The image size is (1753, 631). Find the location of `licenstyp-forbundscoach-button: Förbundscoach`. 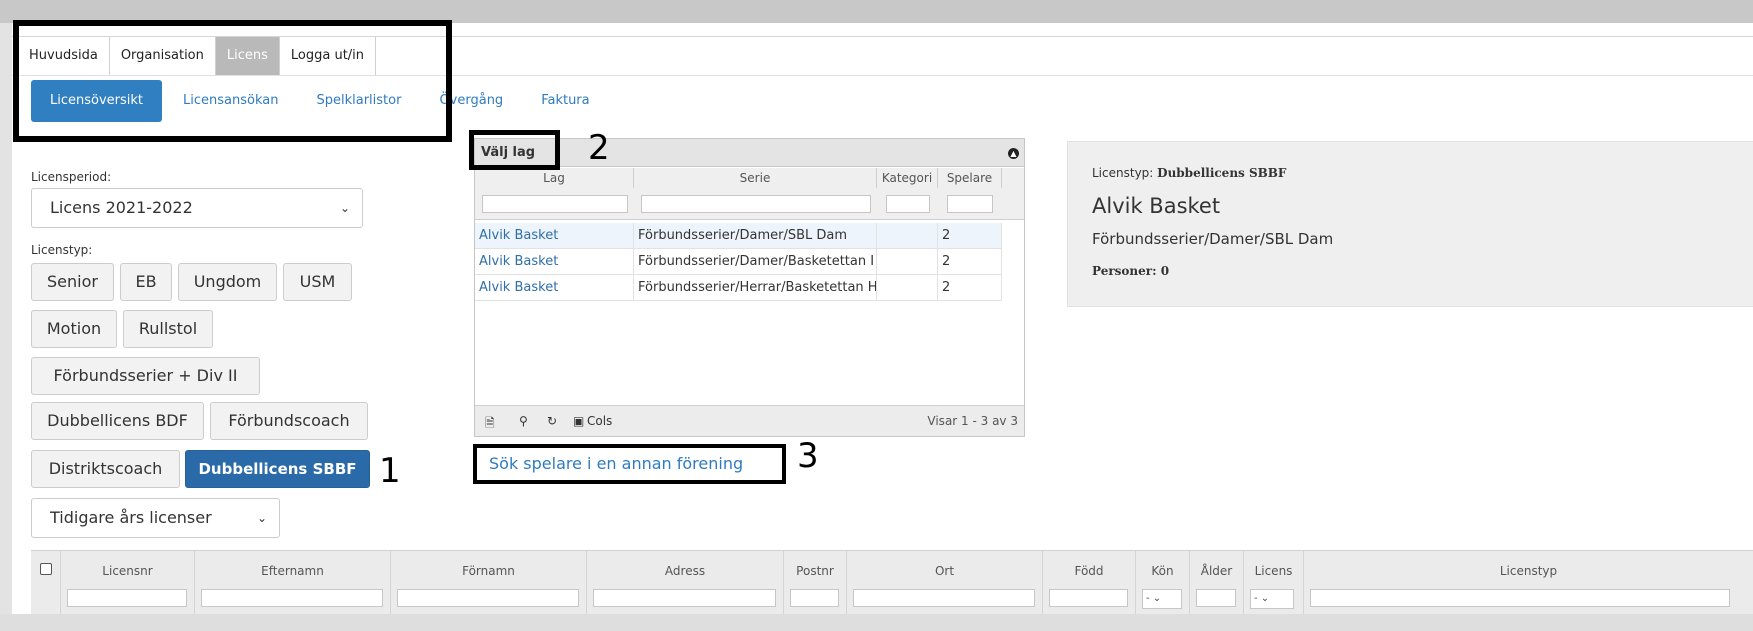

licenstyp-forbundscoach-button: Förbundscoach is located at coordinates (289, 421).